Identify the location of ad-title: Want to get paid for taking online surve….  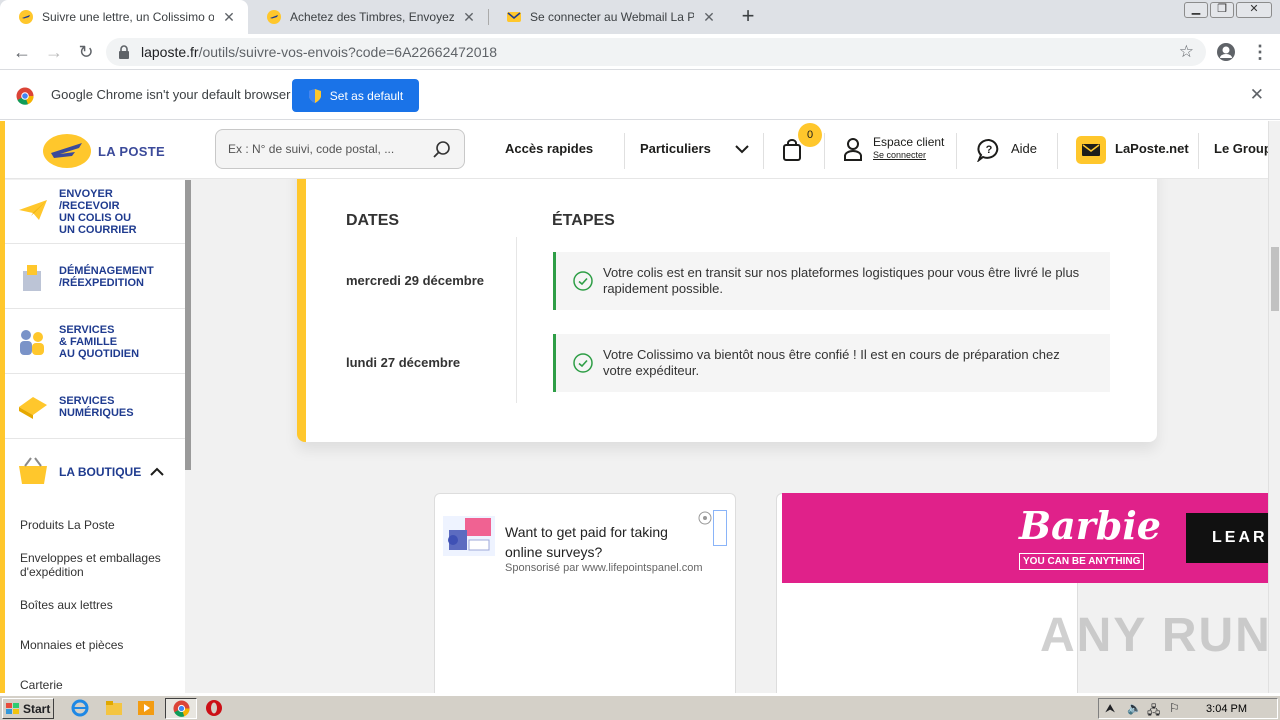
(600, 542).